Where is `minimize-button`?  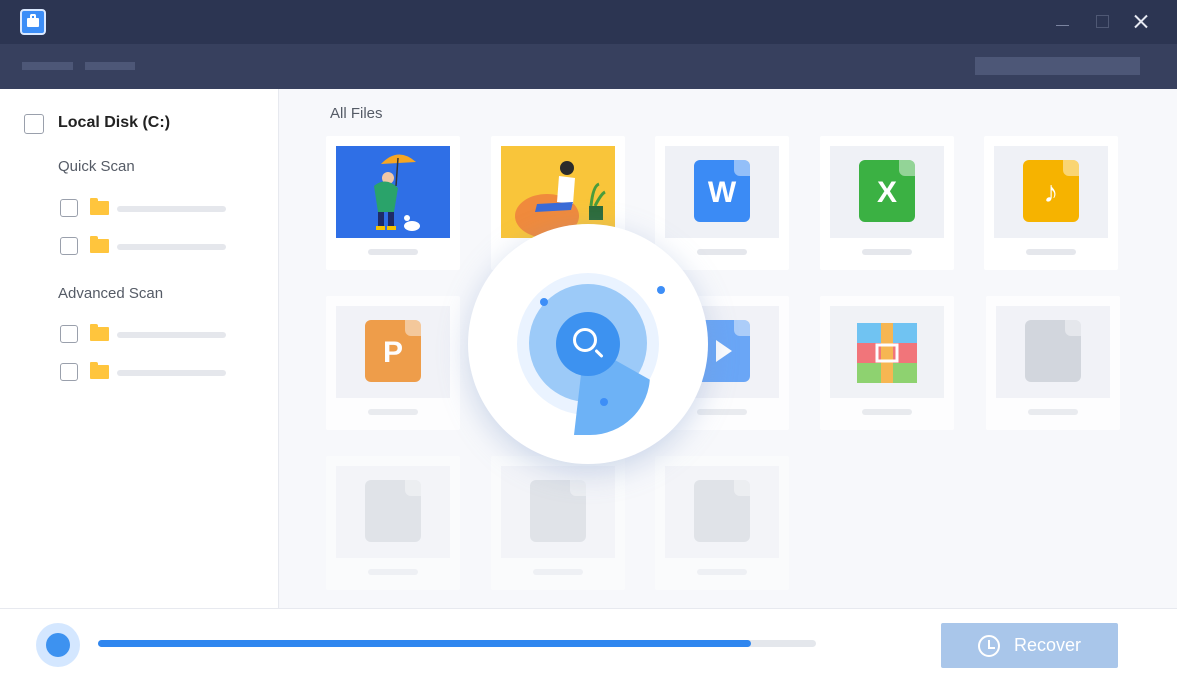 minimize-button is located at coordinates (1062, 22).